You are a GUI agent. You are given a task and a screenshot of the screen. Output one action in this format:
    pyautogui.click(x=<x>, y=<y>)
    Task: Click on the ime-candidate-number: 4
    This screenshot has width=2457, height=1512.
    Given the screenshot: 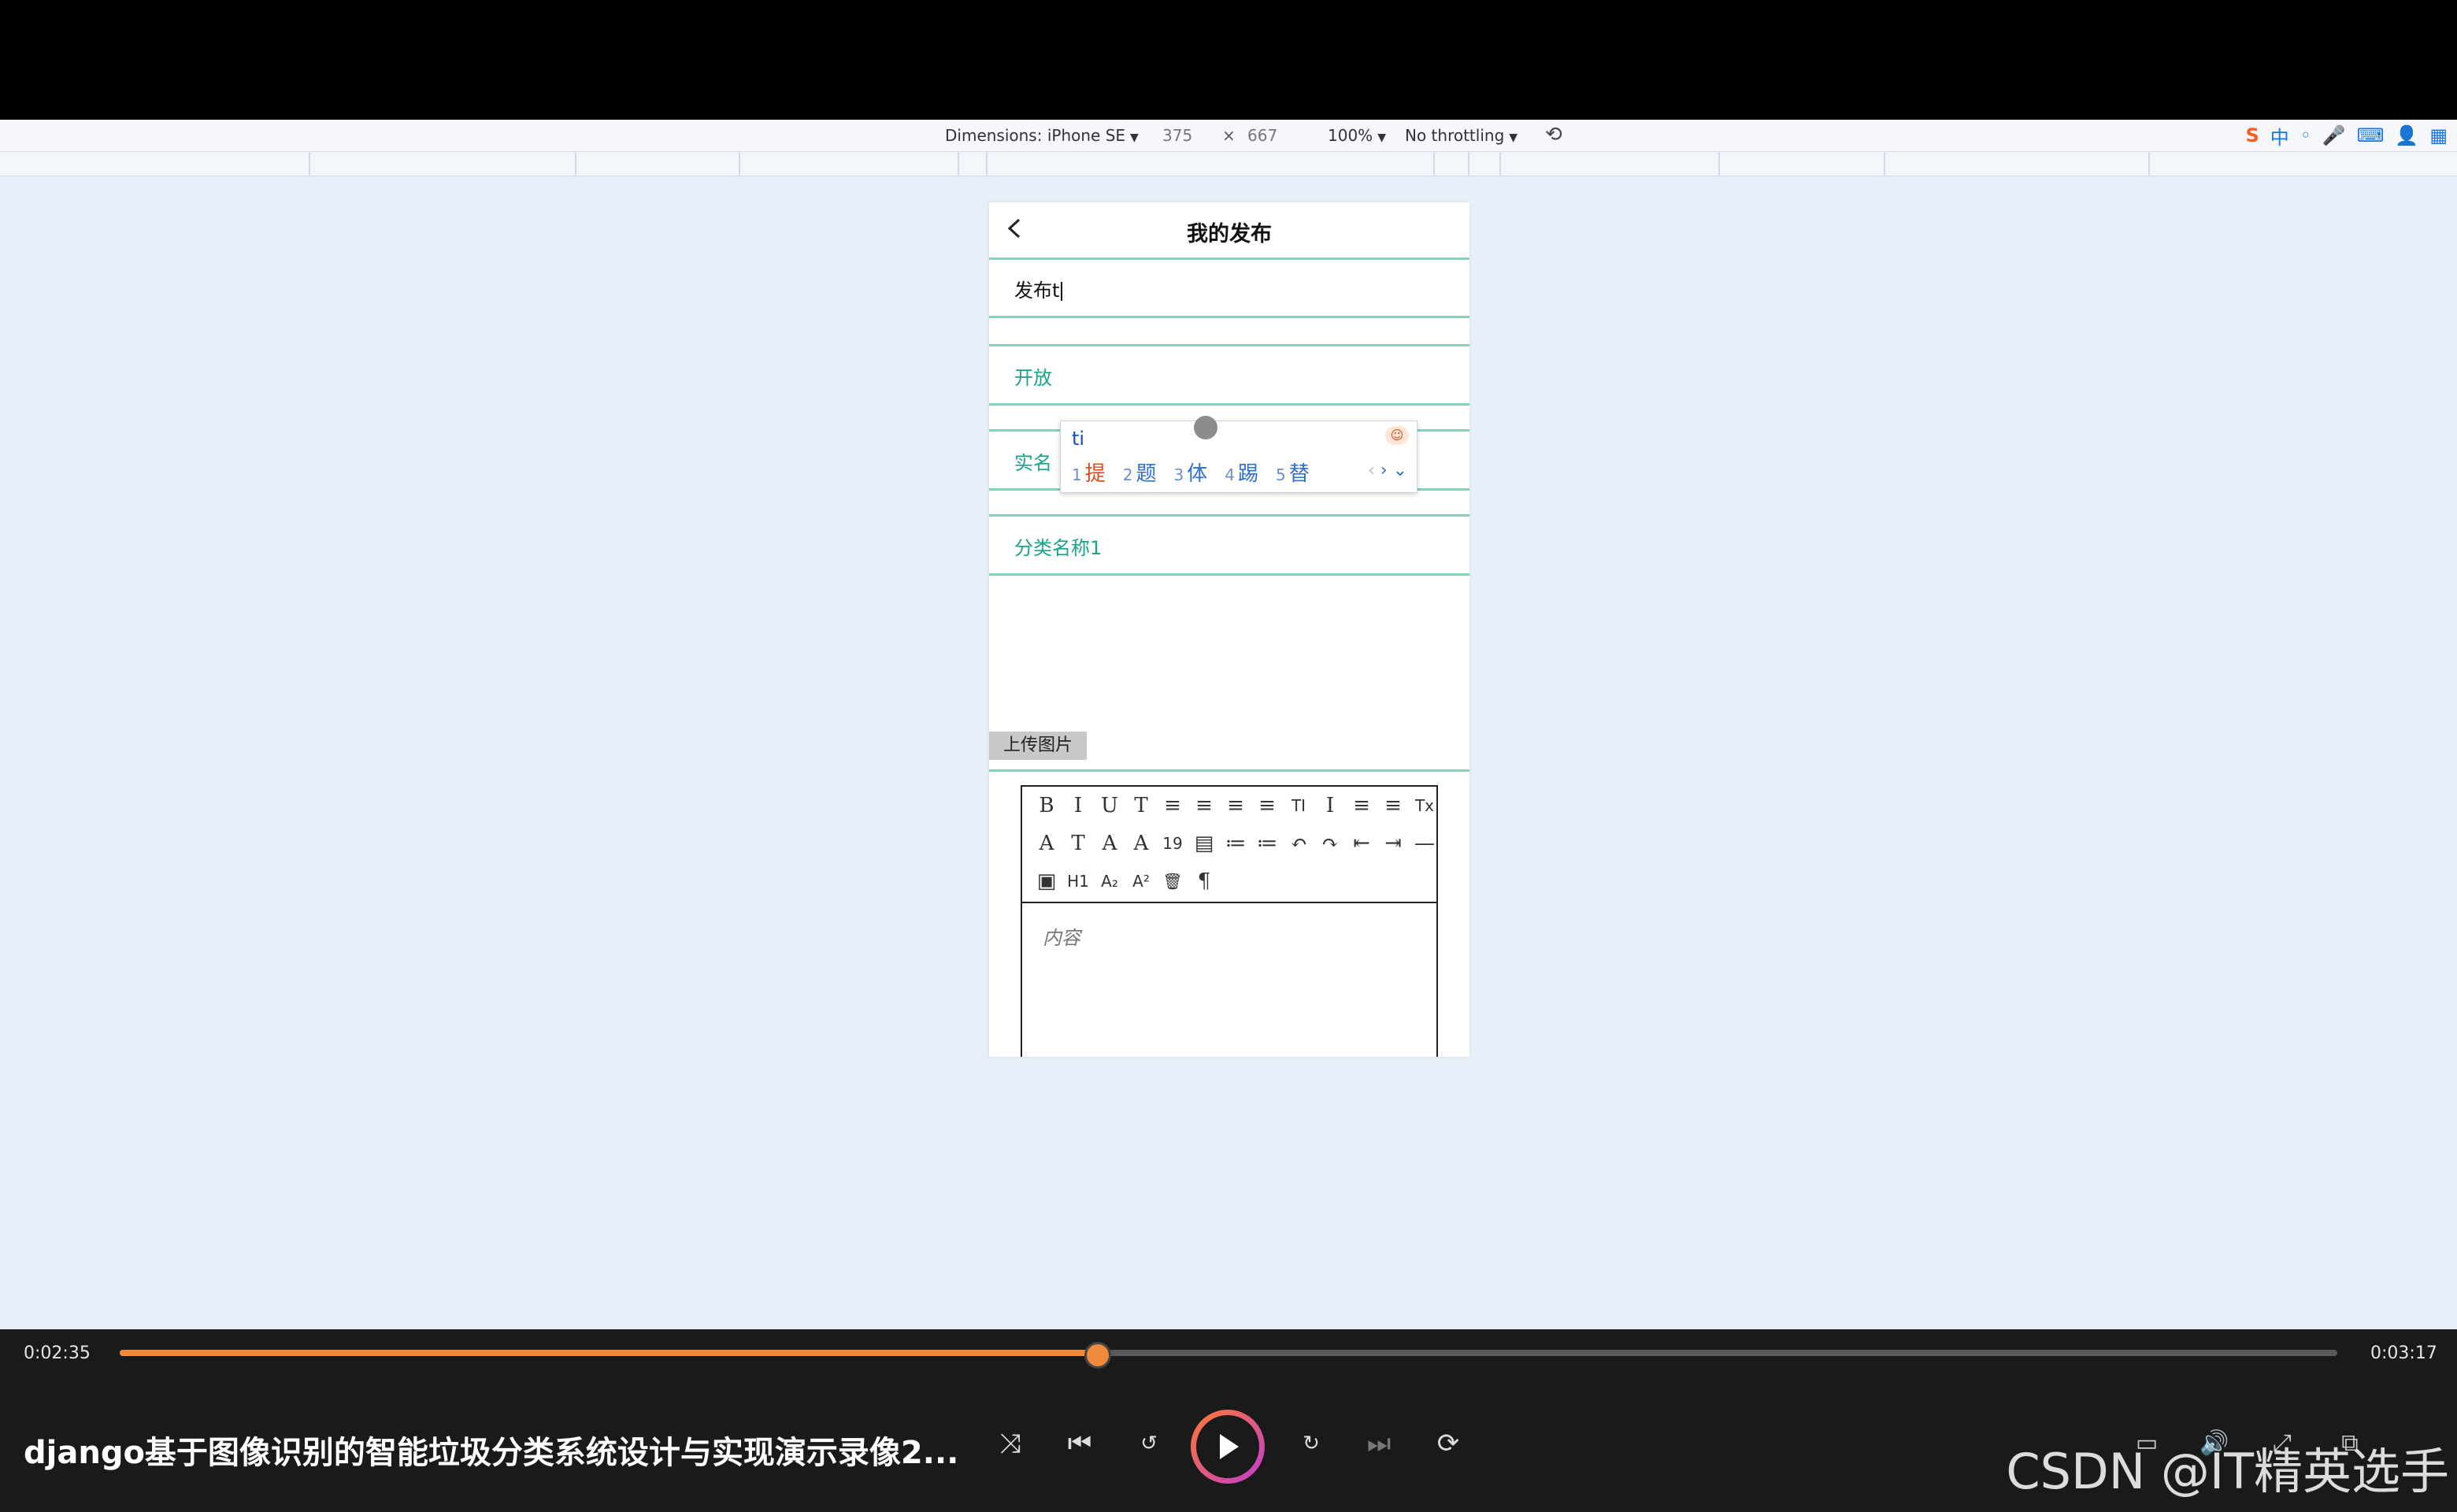 What is the action you would take?
    pyautogui.click(x=1230, y=474)
    